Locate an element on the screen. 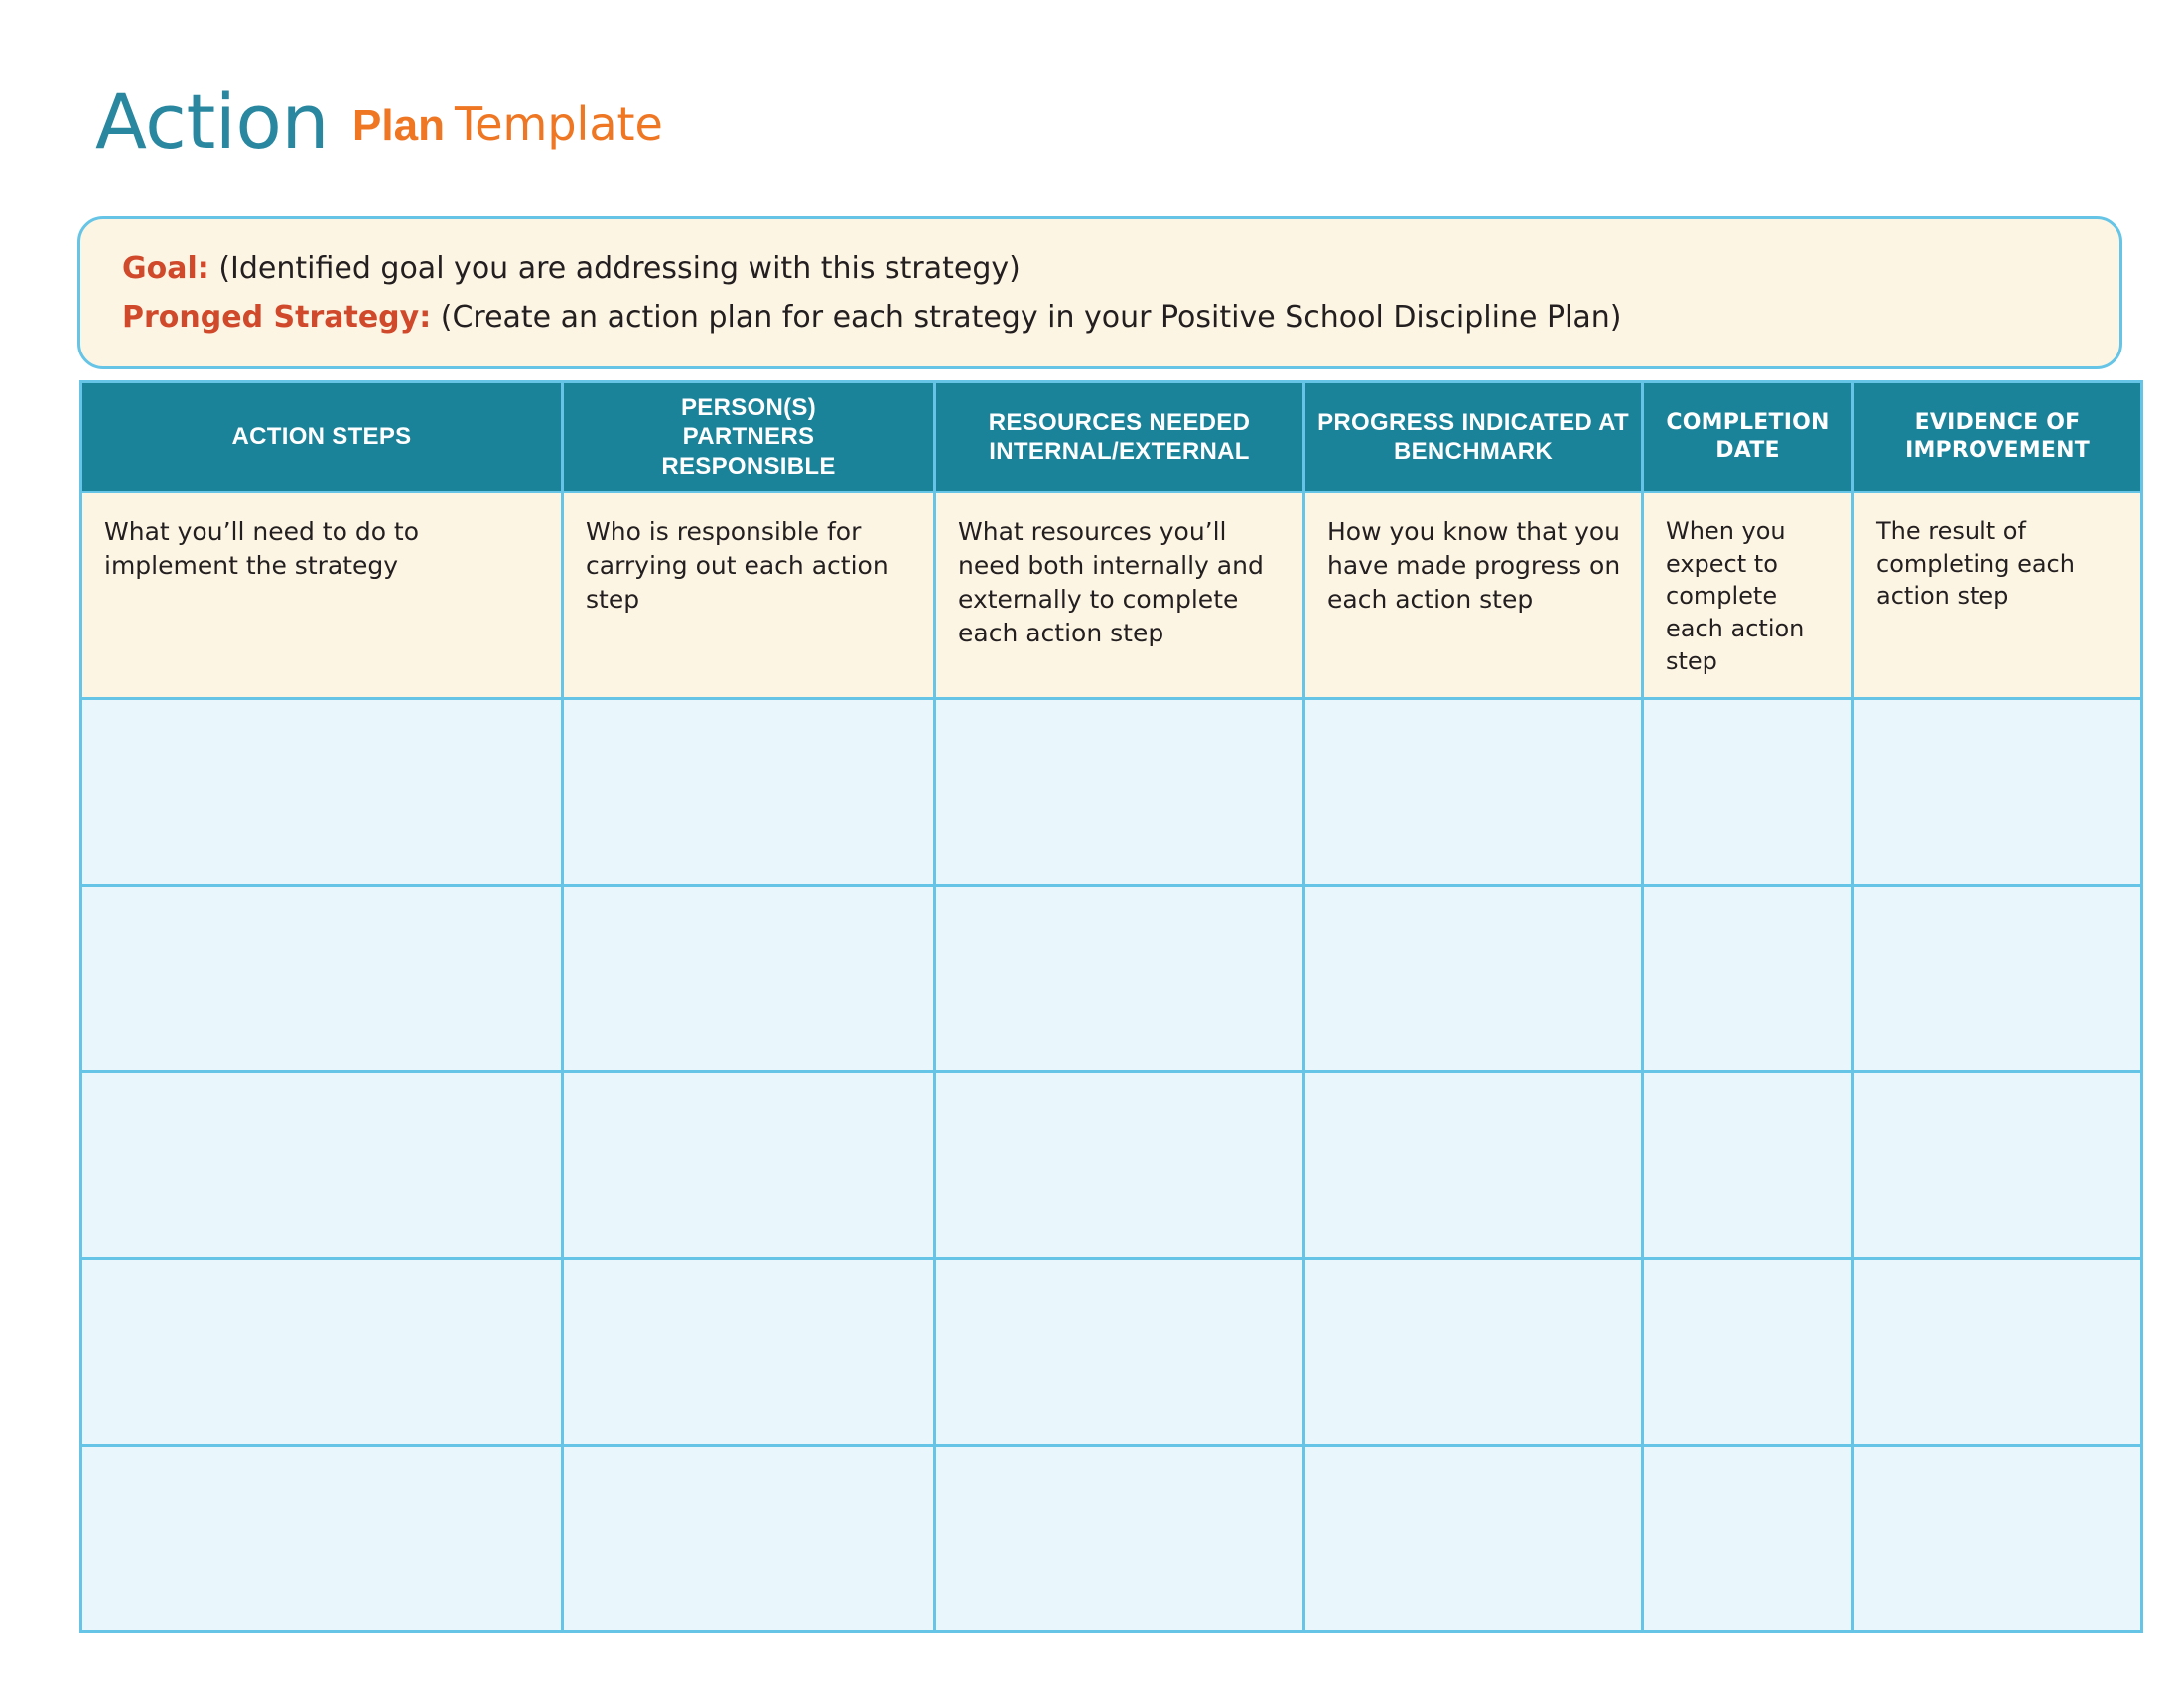 Image resolution: width=2184 pixels, height=1688 pixels. page-title: Action Plan Template is located at coordinates (379, 121).